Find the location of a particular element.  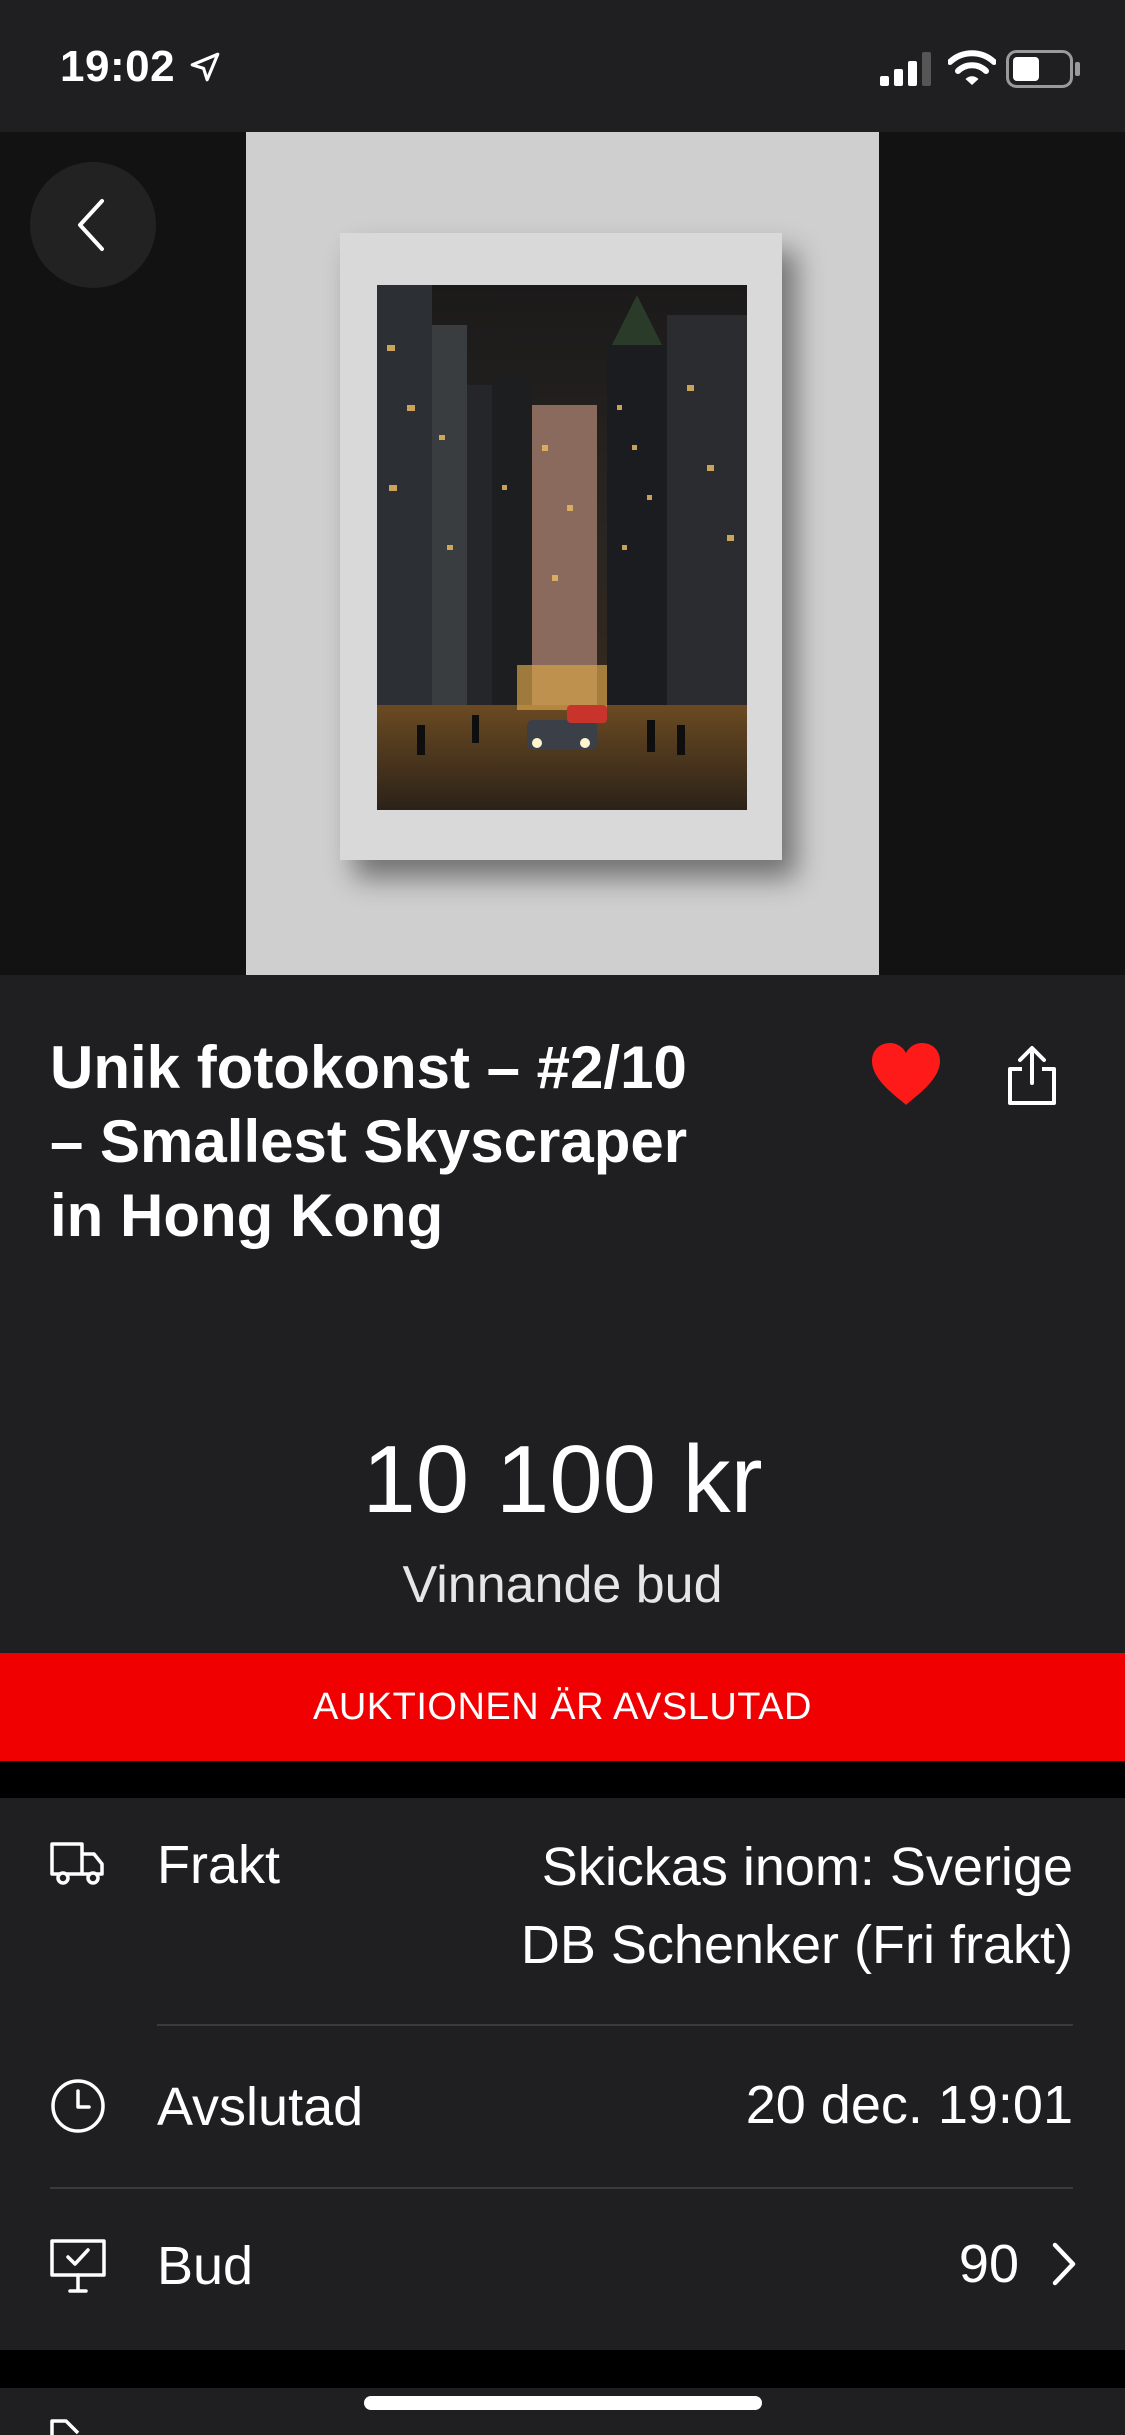

home-indicator is located at coordinates (563, 2403).